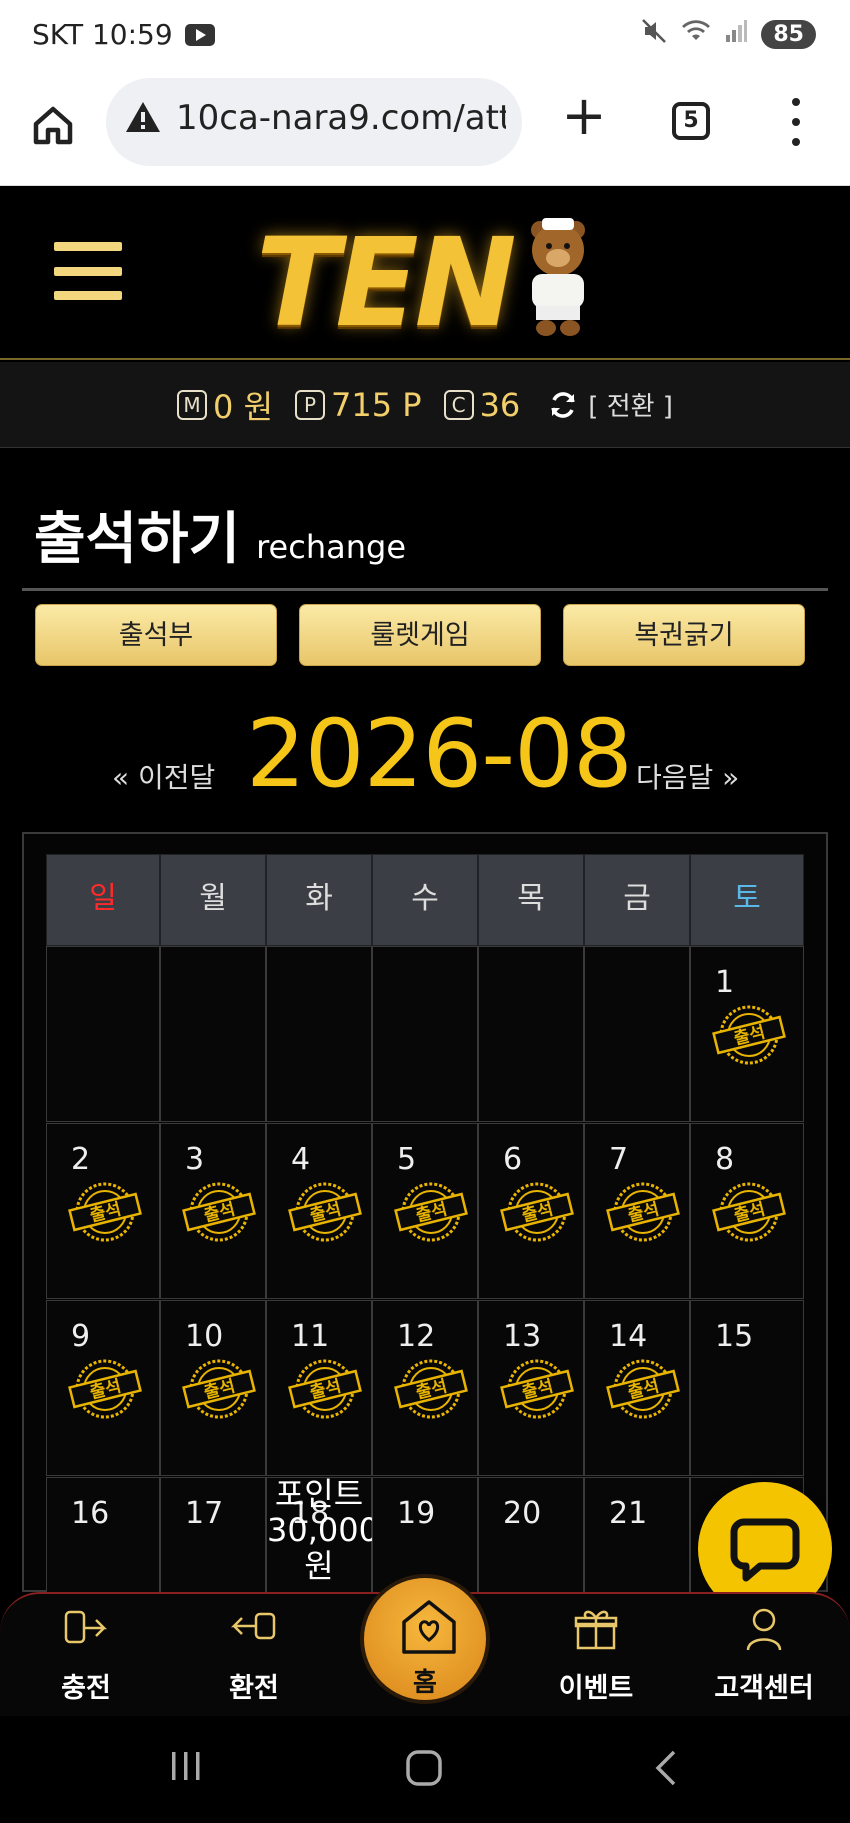 Image resolution: width=850 pixels, height=1823 pixels. I want to click on hamburger-menu-icon, so click(88, 271).